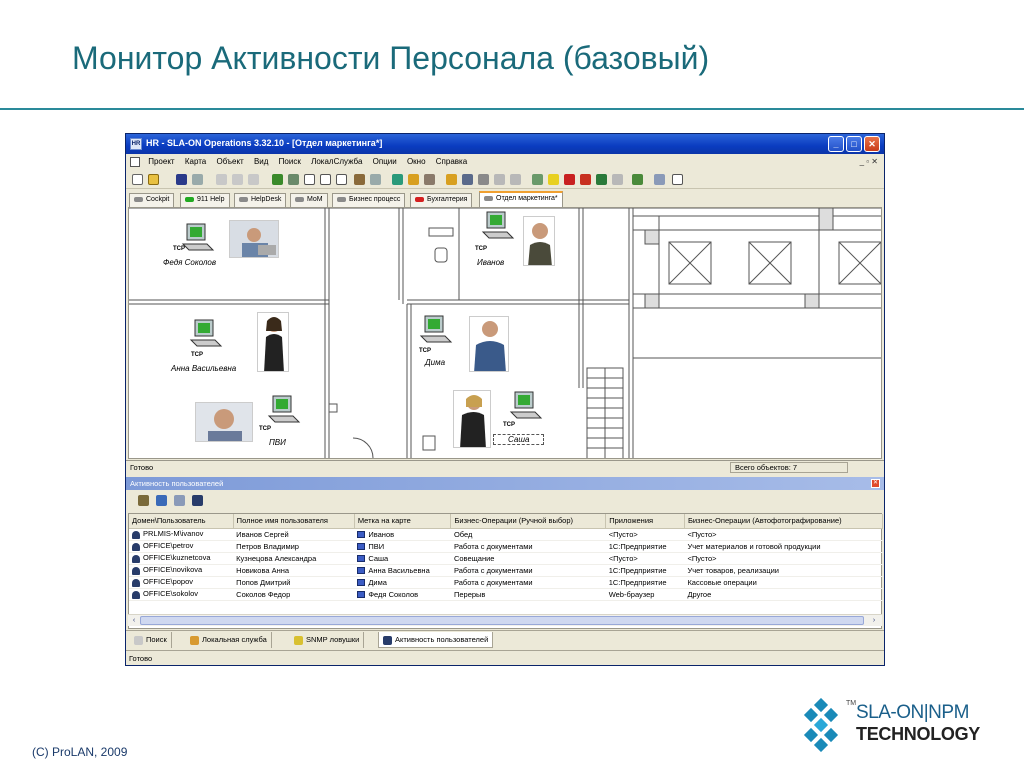 Image resolution: width=1024 pixels, height=768 pixels. I want to click on close-icon: ✕, so click(875, 483).